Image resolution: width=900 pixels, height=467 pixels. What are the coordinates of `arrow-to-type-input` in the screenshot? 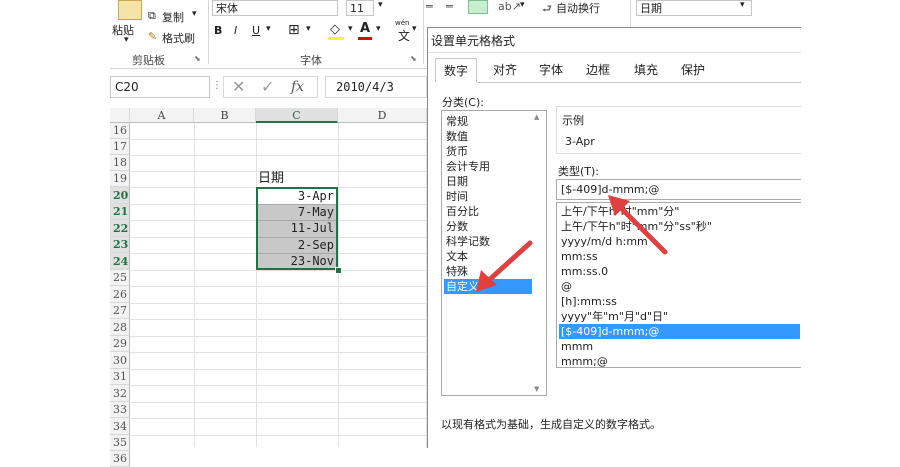 It's located at (638, 225).